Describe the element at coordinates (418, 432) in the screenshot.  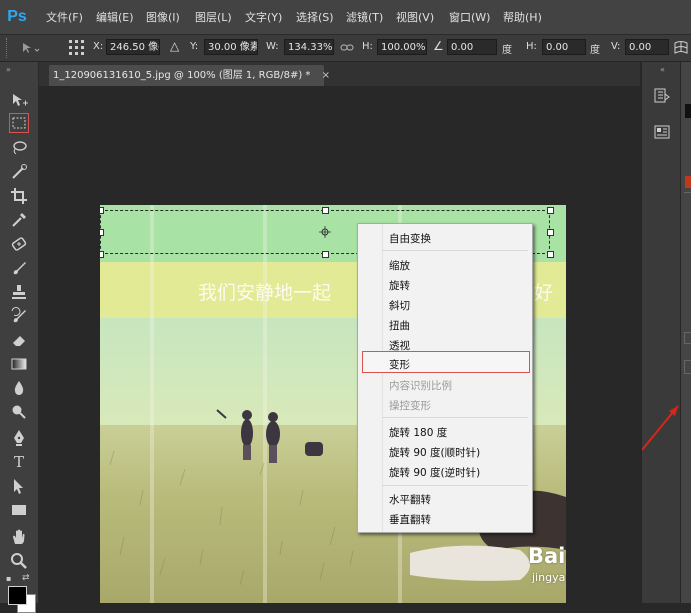
I see `menu-item-rotate-180: 旋转 180 度` at that location.